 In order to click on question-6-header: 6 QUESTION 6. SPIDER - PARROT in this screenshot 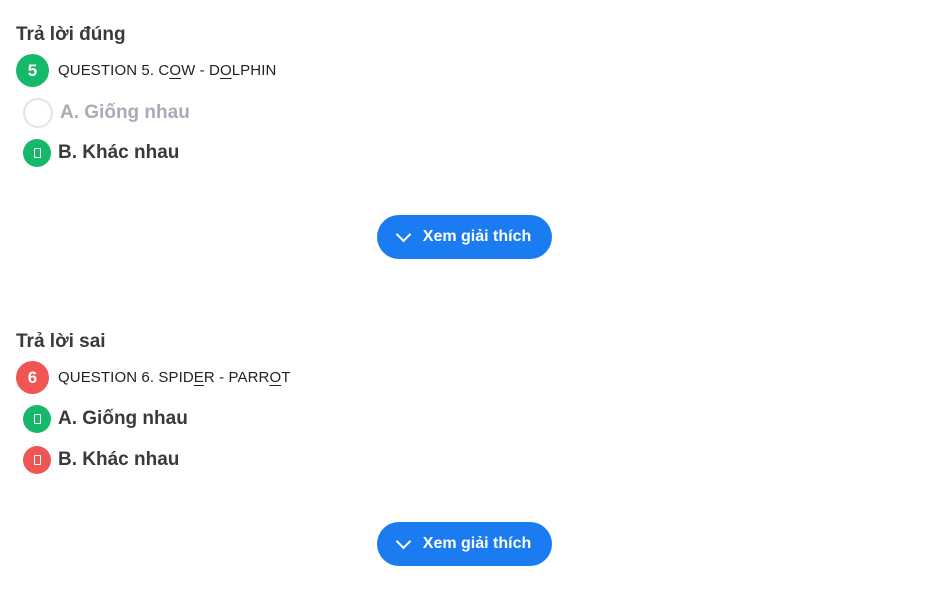, I will do `click(153, 377)`.